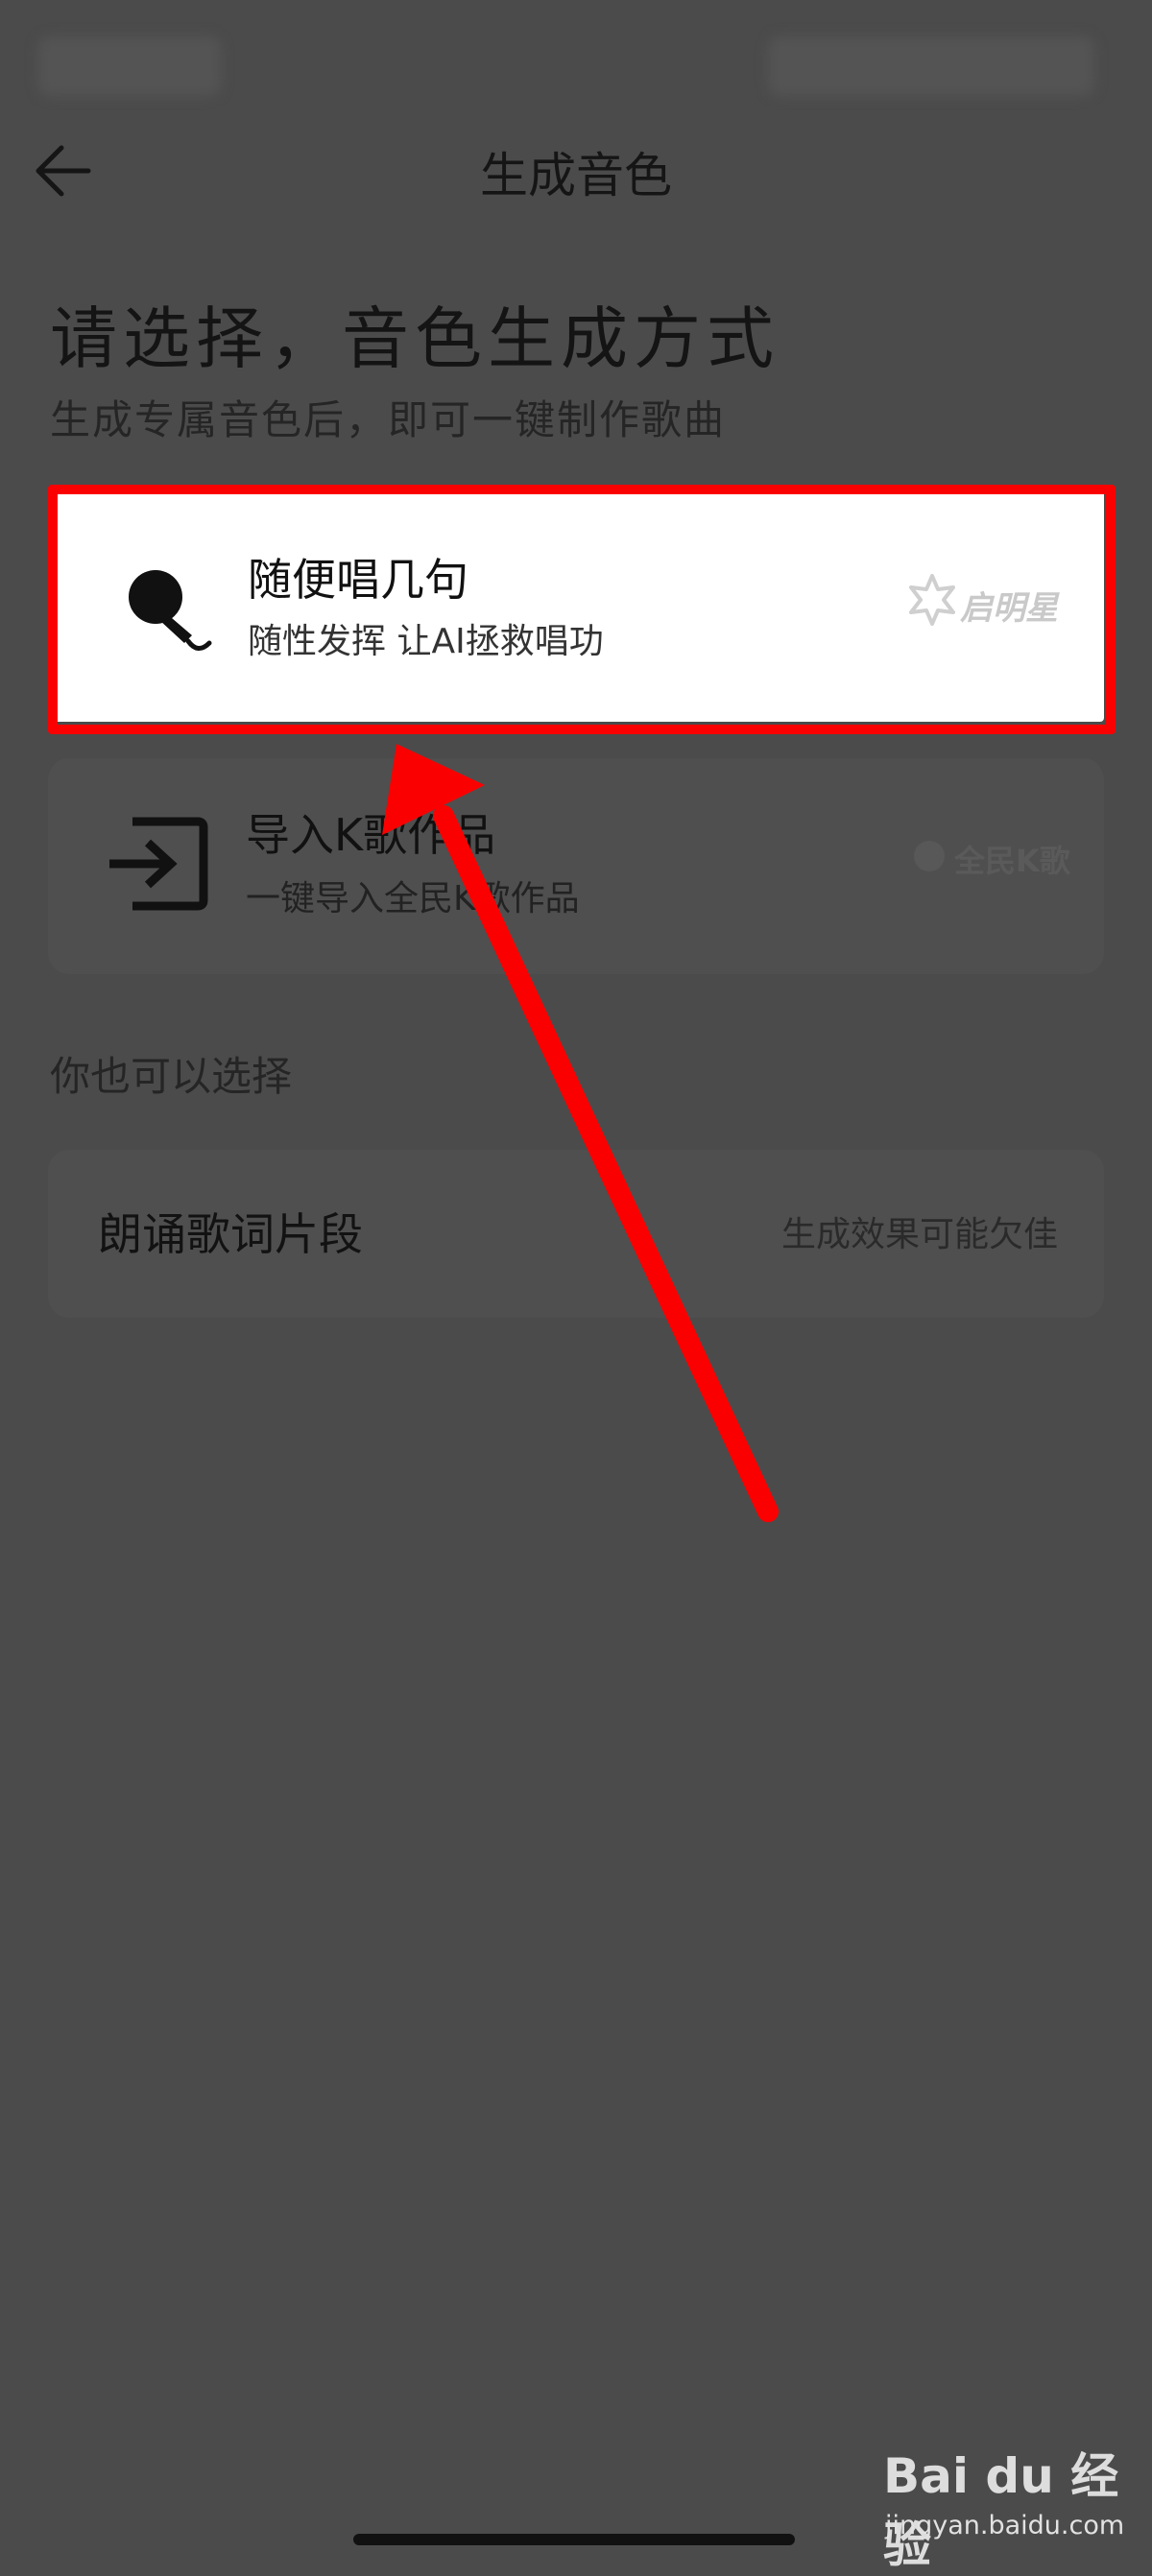 Image resolution: width=1152 pixels, height=2576 pixels. I want to click on baidu-jingyan-watermark: Bai du 经验, so click(1001, 2510).